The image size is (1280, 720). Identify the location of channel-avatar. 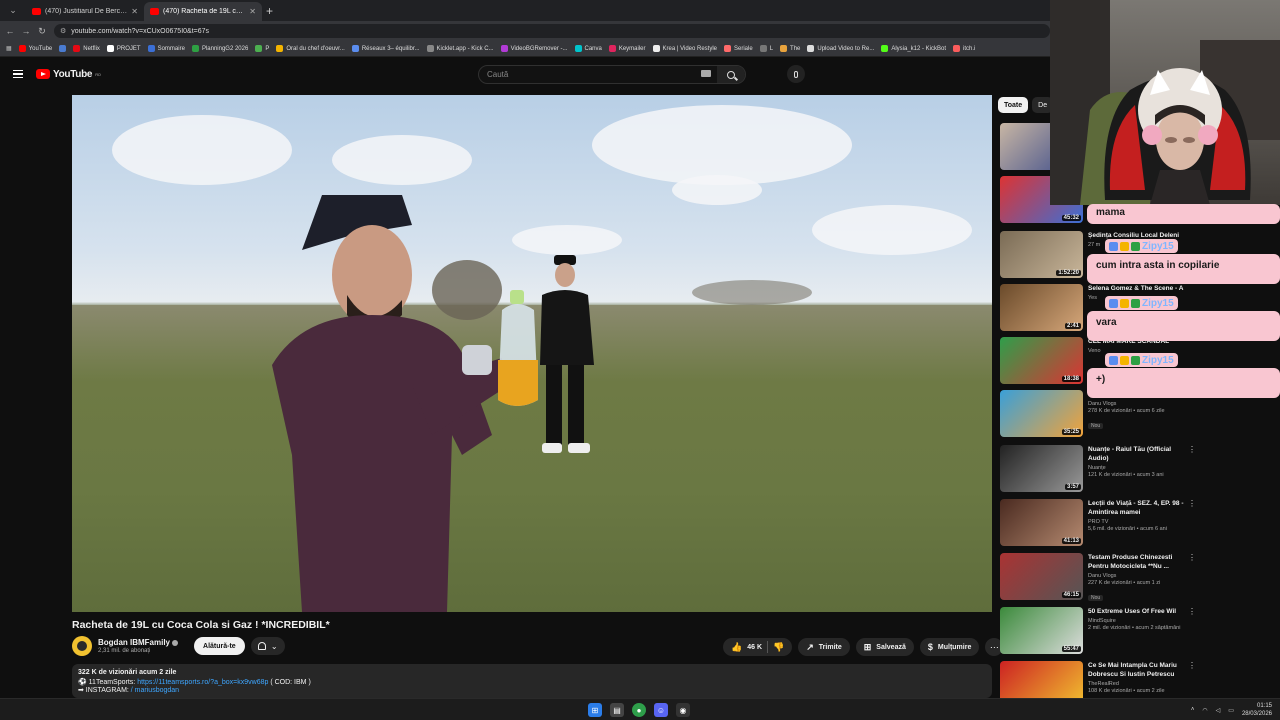
(82, 646).